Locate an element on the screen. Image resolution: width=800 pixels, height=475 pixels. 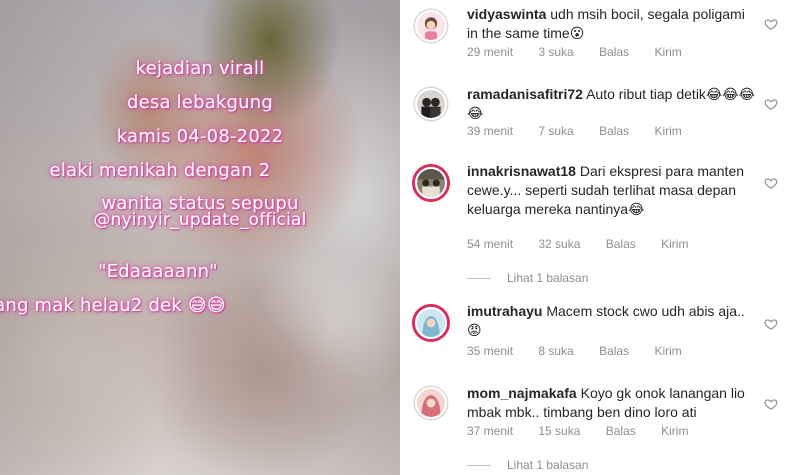
comment-username: imutrahayu is located at coordinates (504, 311).